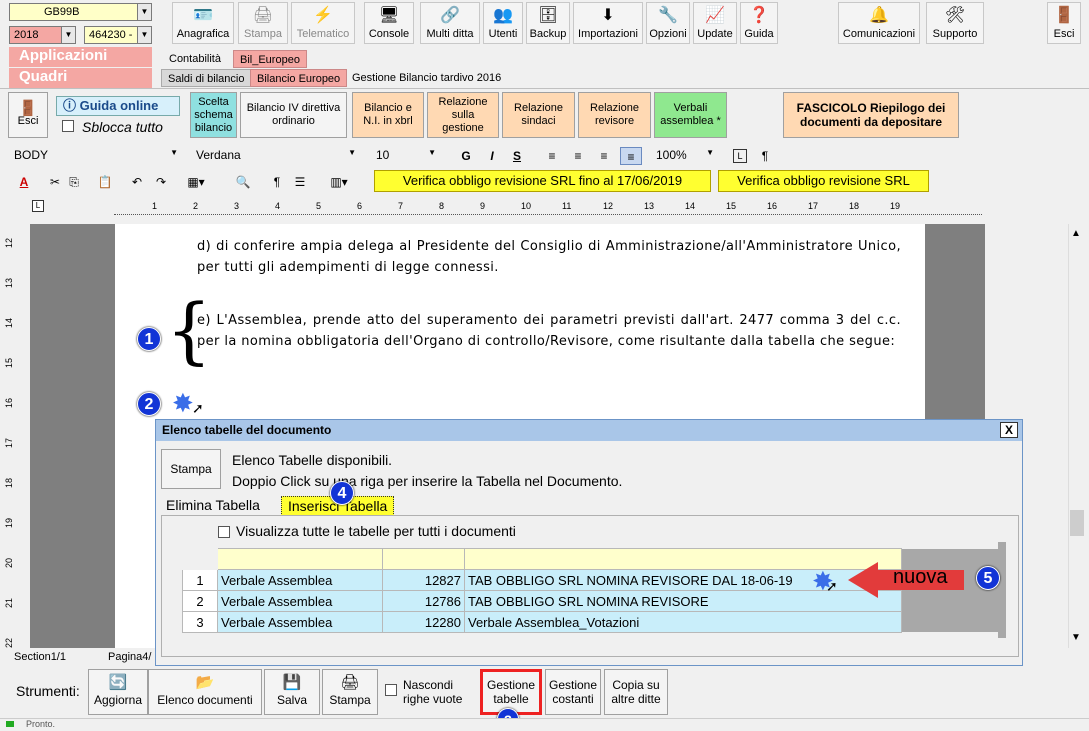 This screenshot has width=1089, height=731. What do you see at coordinates (300, 182) in the screenshot?
I see `list-icon: ☰` at bounding box center [300, 182].